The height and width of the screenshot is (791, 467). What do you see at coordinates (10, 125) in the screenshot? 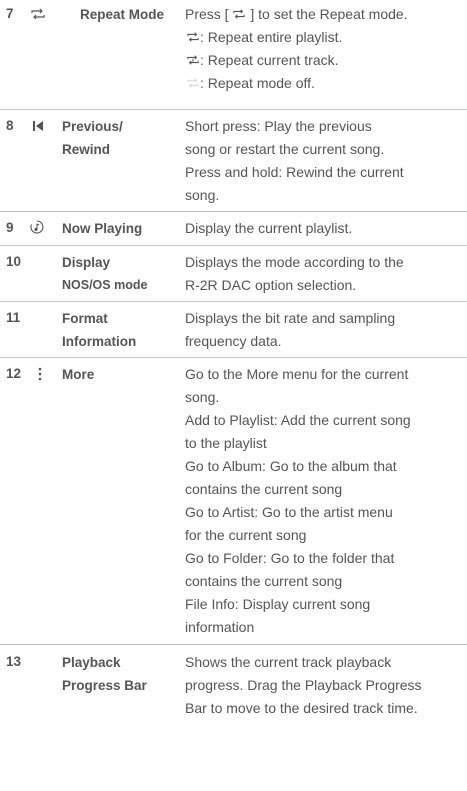
I see `row-number: 8` at bounding box center [10, 125].